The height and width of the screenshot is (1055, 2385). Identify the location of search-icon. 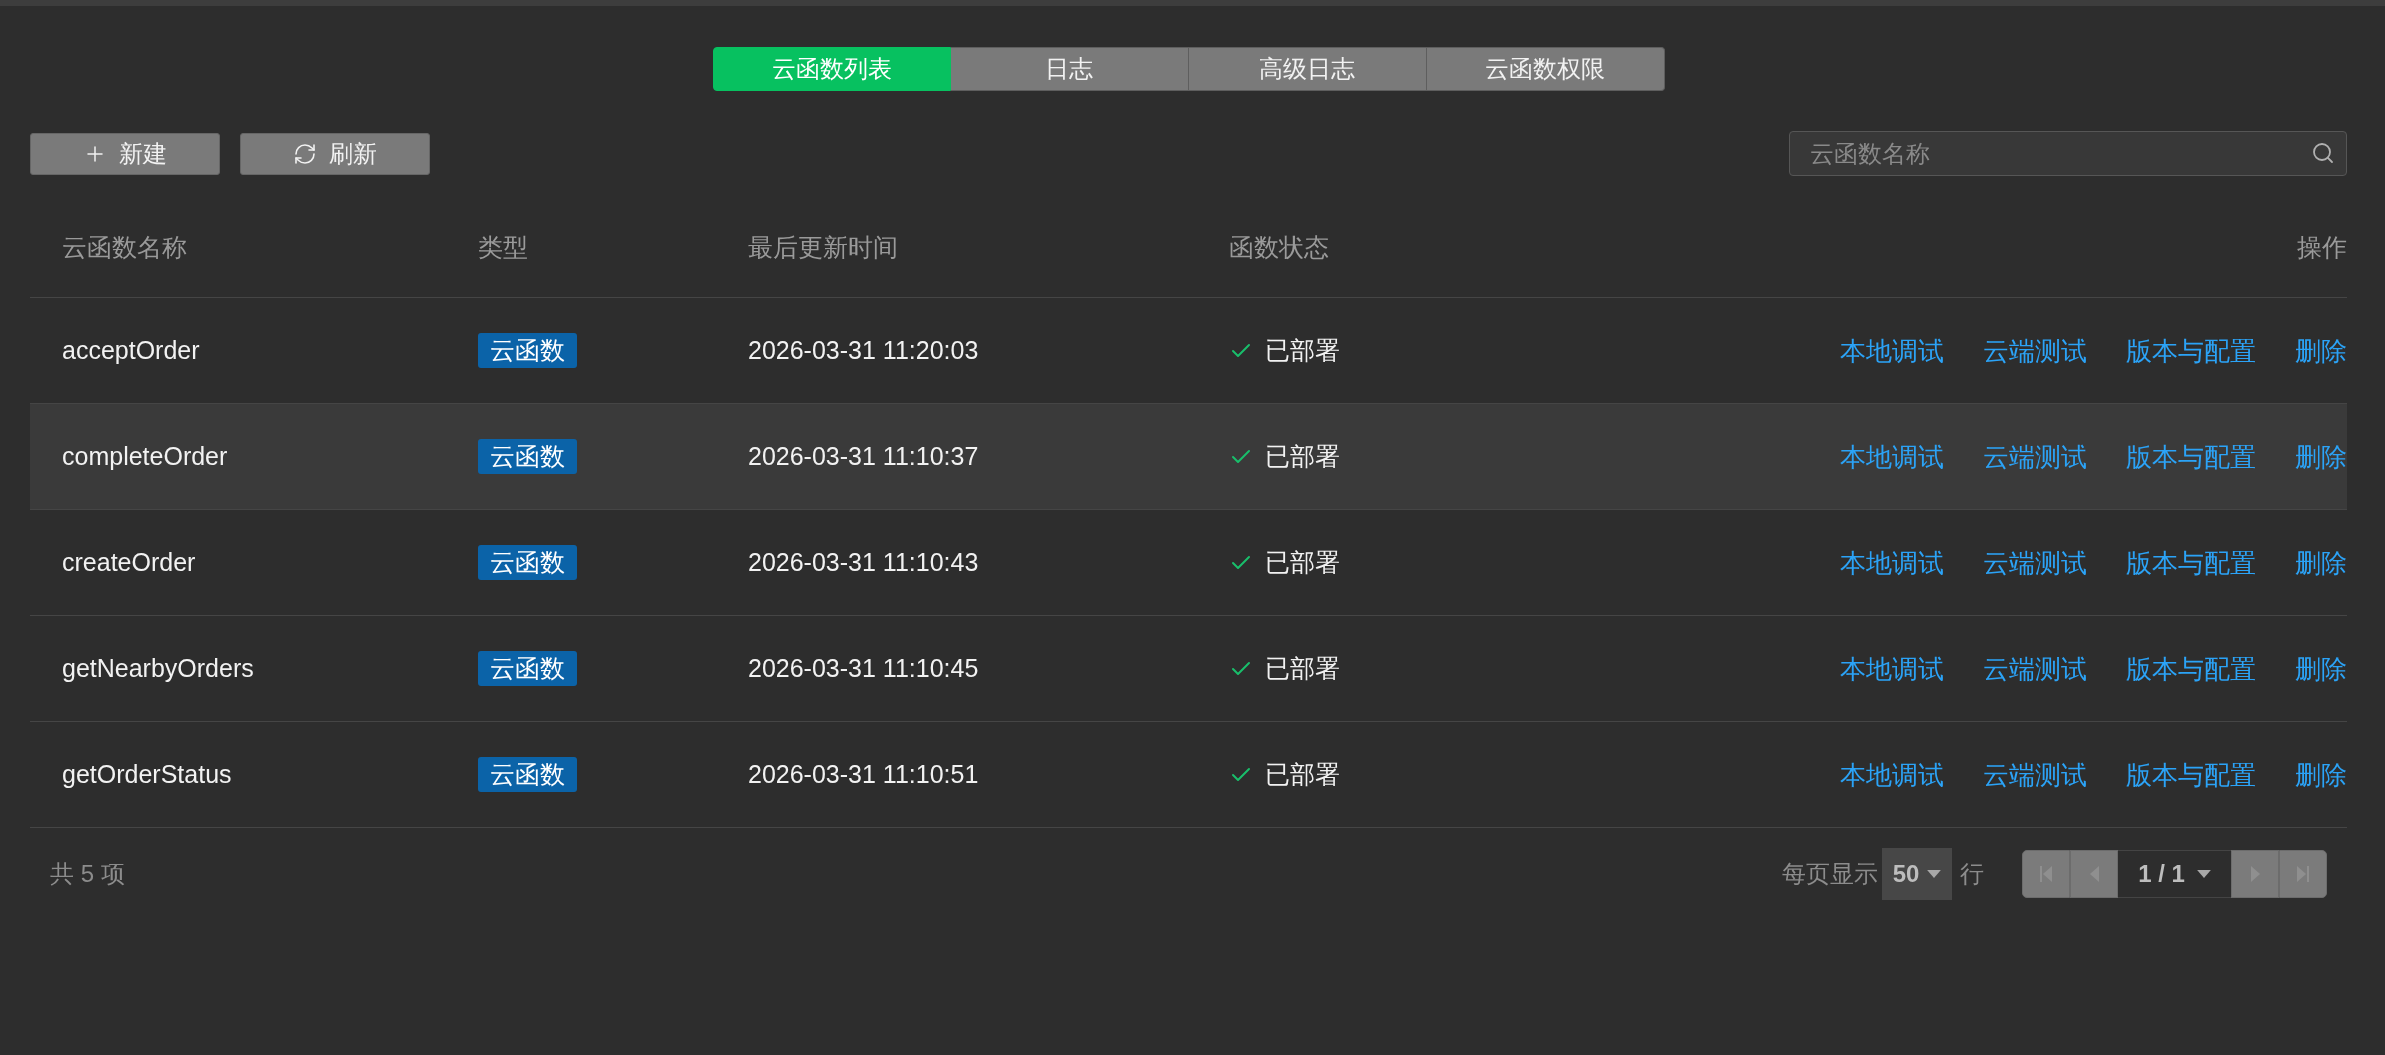
(2323, 153).